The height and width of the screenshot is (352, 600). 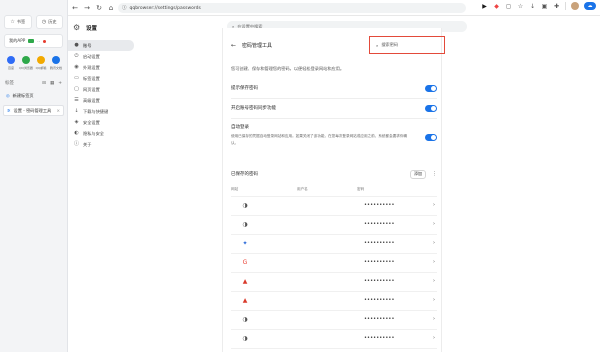 I want to click on web-icon: ▢, so click(x=76, y=89).